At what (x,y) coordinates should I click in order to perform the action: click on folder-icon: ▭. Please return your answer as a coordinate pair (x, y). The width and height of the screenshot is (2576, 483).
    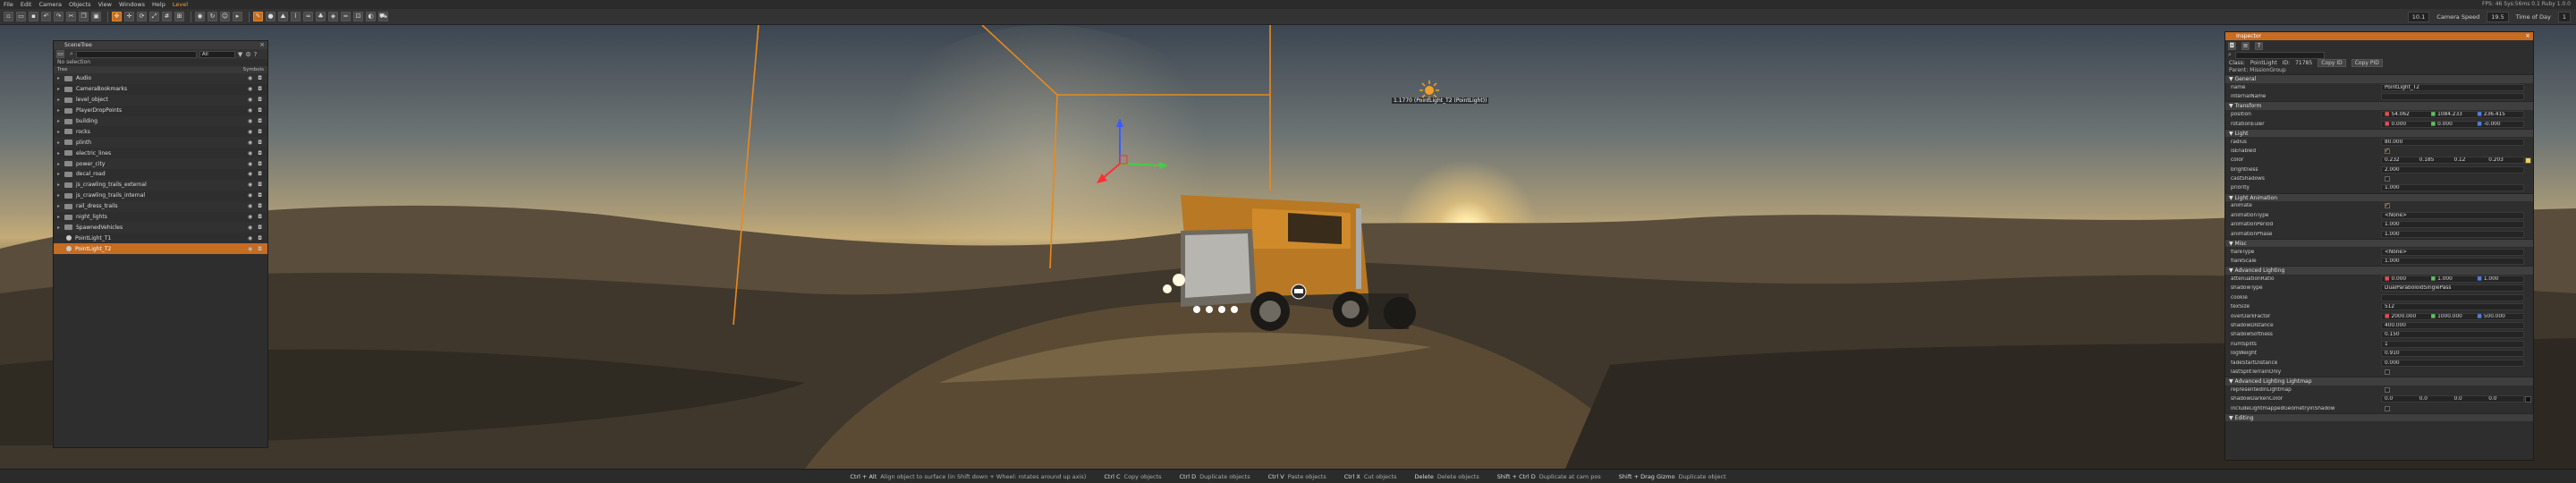
    Looking at the image, I should click on (60, 54).